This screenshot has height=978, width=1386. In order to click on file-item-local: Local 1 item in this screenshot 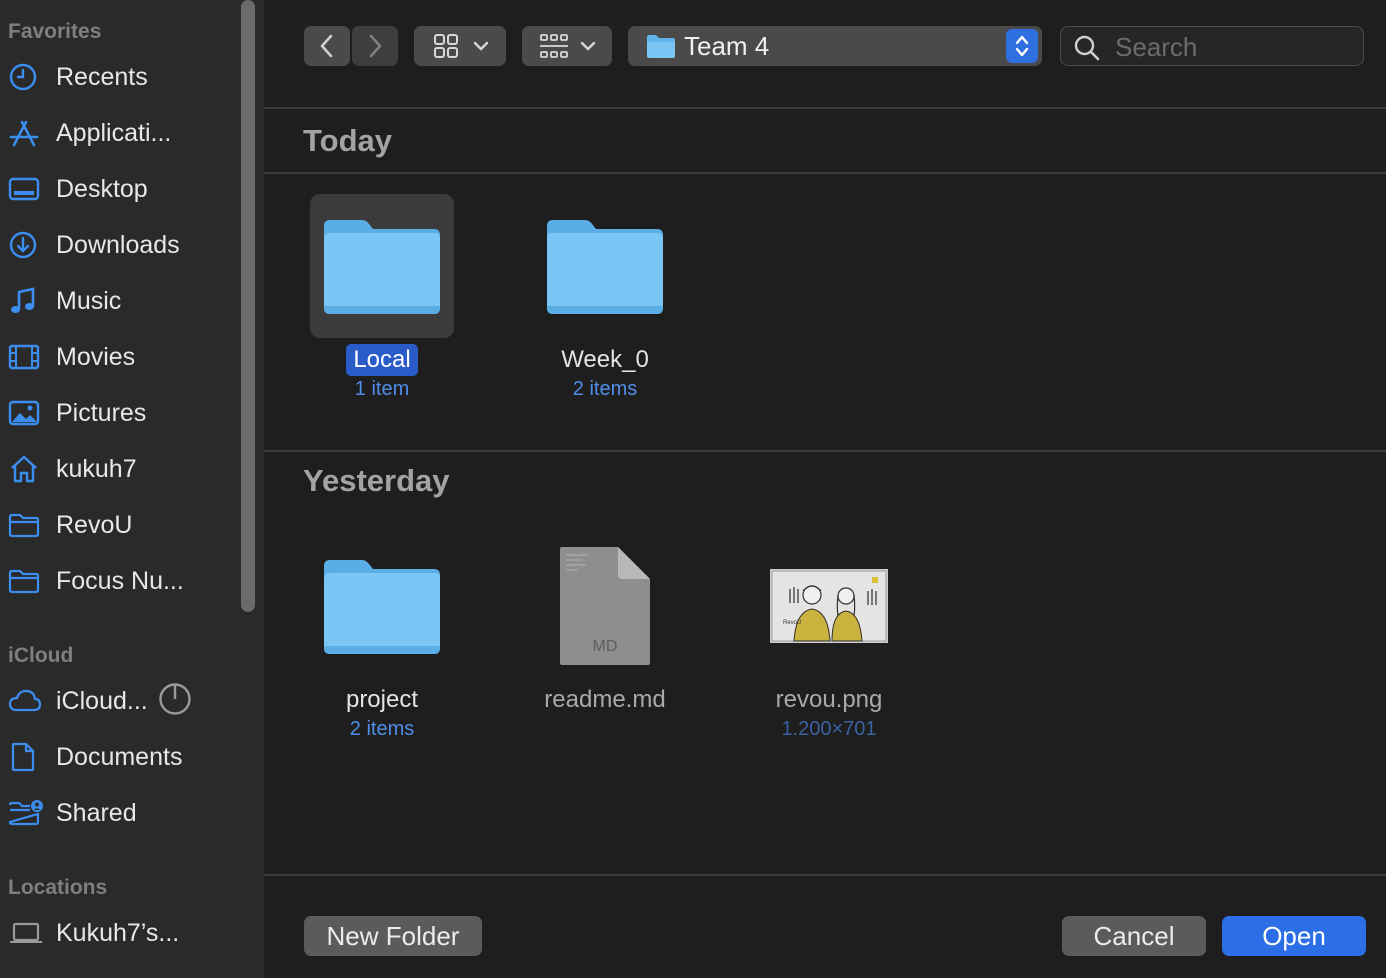, I will do `click(382, 298)`.